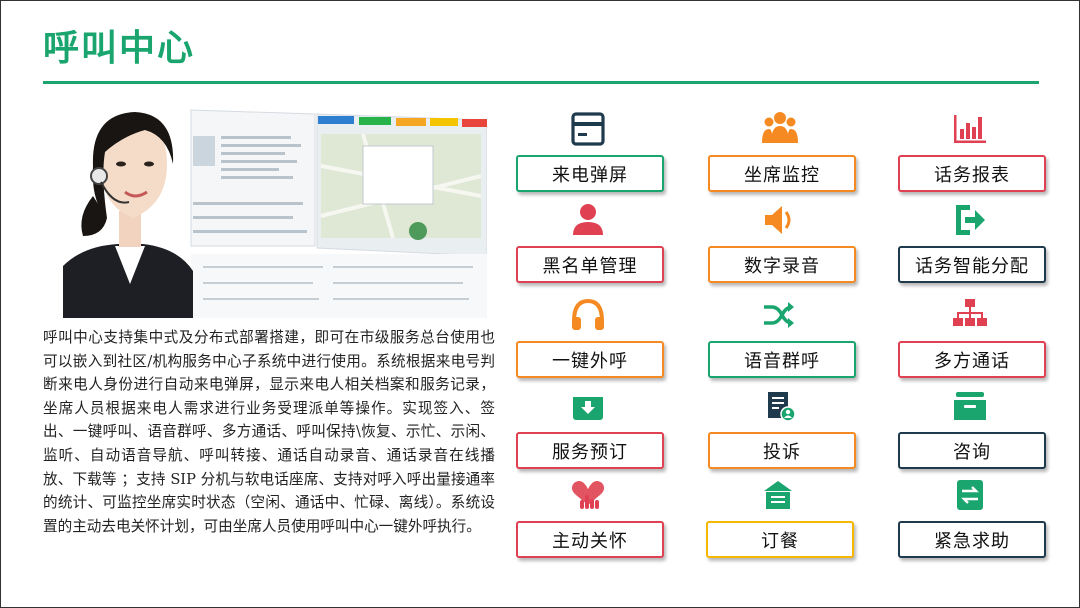 The height and width of the screenshot is (608, 1080). What do you see at coordinates (972, 338) in the screenshot?
I see `feature-conference-call: 多方通话` at bounding box center [972, 338].